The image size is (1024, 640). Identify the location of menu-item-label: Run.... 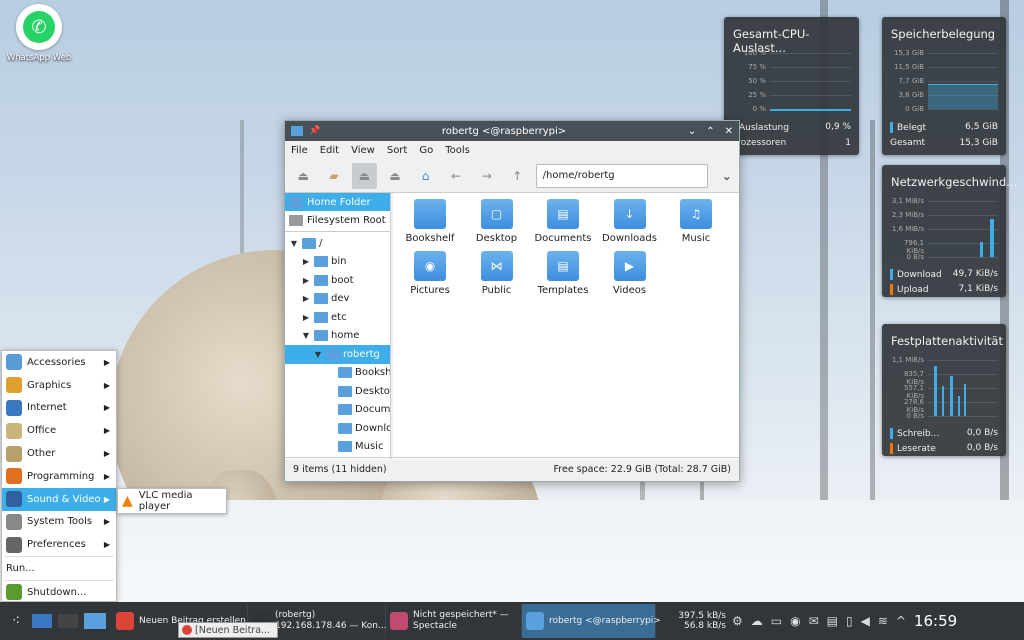
(20, 569).